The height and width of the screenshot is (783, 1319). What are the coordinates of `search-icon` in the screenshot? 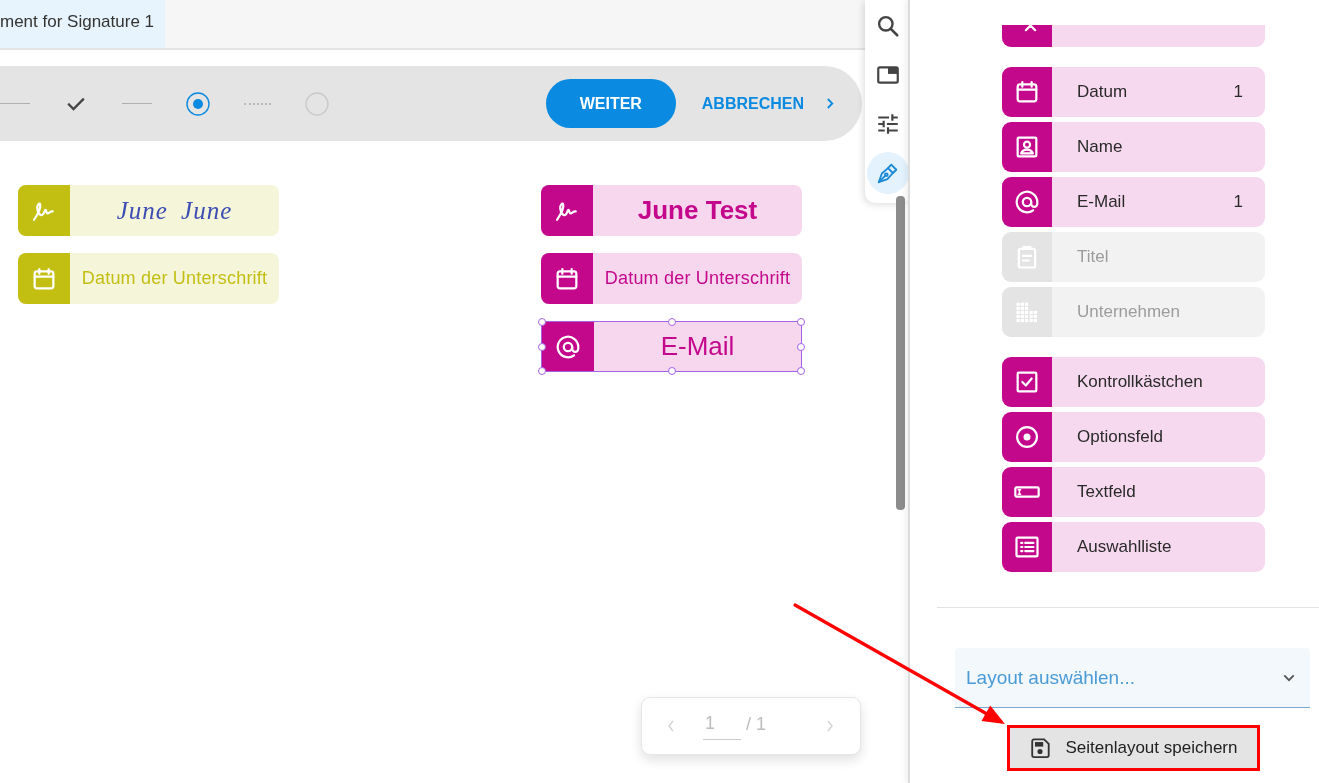 It's located at (888, 26).